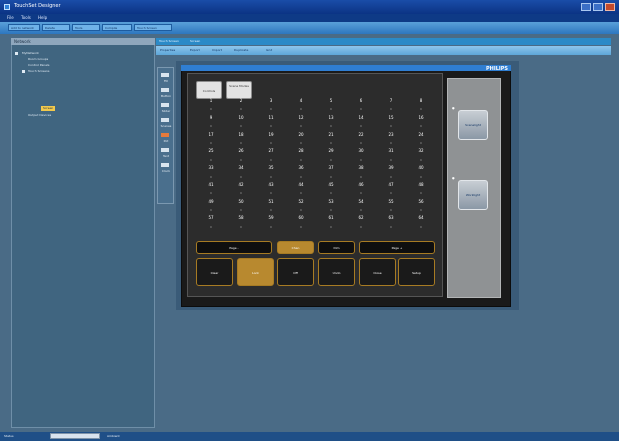 Image resolution: width=619 pixels, height=441 pixels. What do you see at coordinates (391, 153) in the screenshot?
I see `channel-number: 31` at bounding box center [391, 153].